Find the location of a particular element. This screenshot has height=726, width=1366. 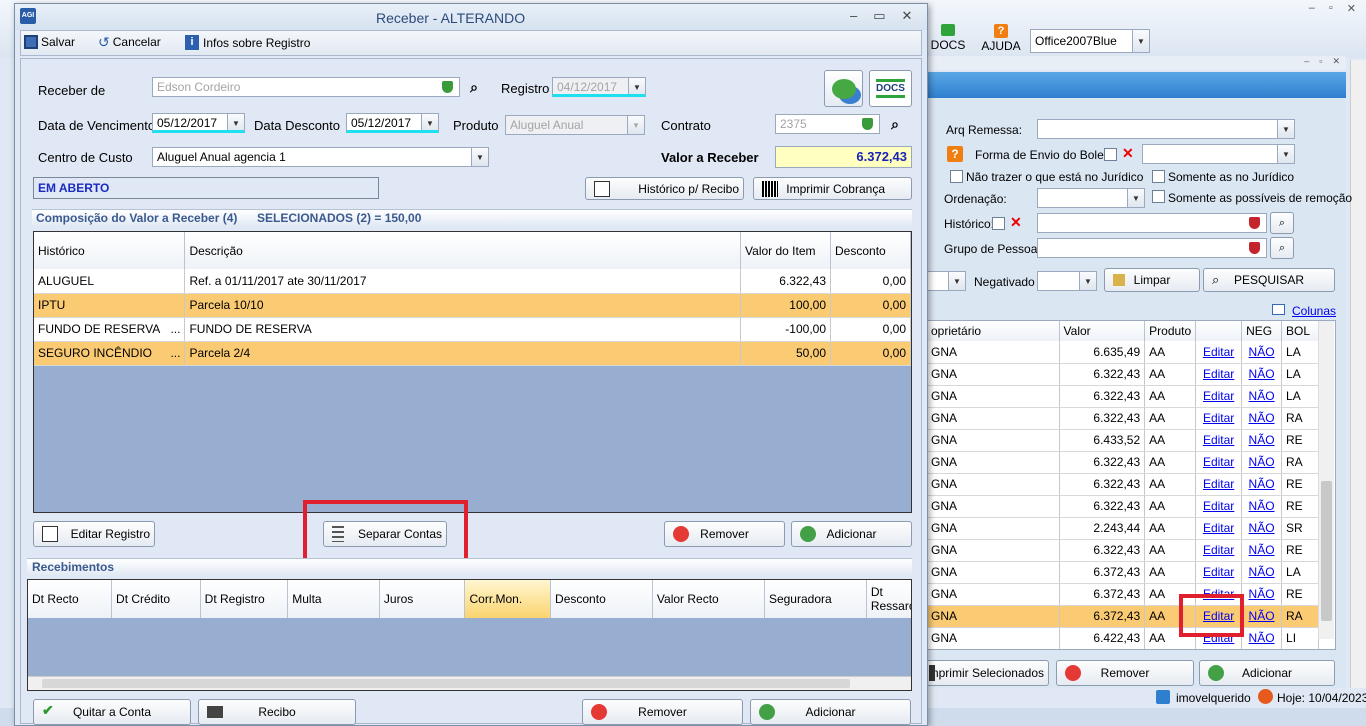

col-editar is located at coordinates (1219, 331).